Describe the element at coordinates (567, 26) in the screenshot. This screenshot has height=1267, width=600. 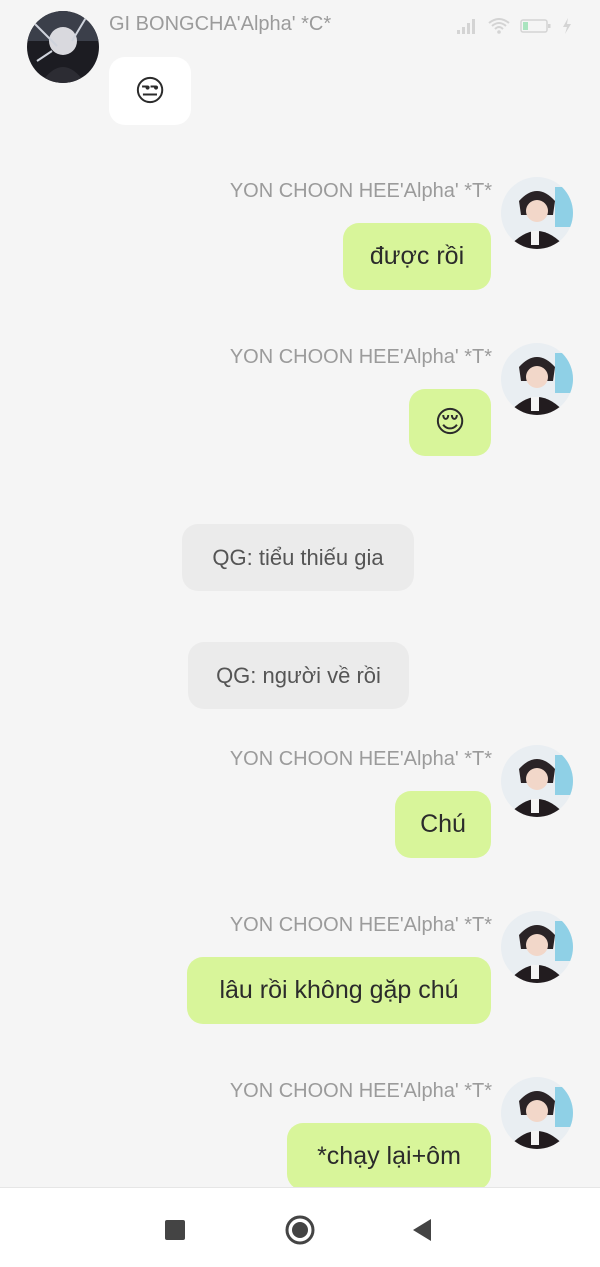
I see `charging-icon` at that location.